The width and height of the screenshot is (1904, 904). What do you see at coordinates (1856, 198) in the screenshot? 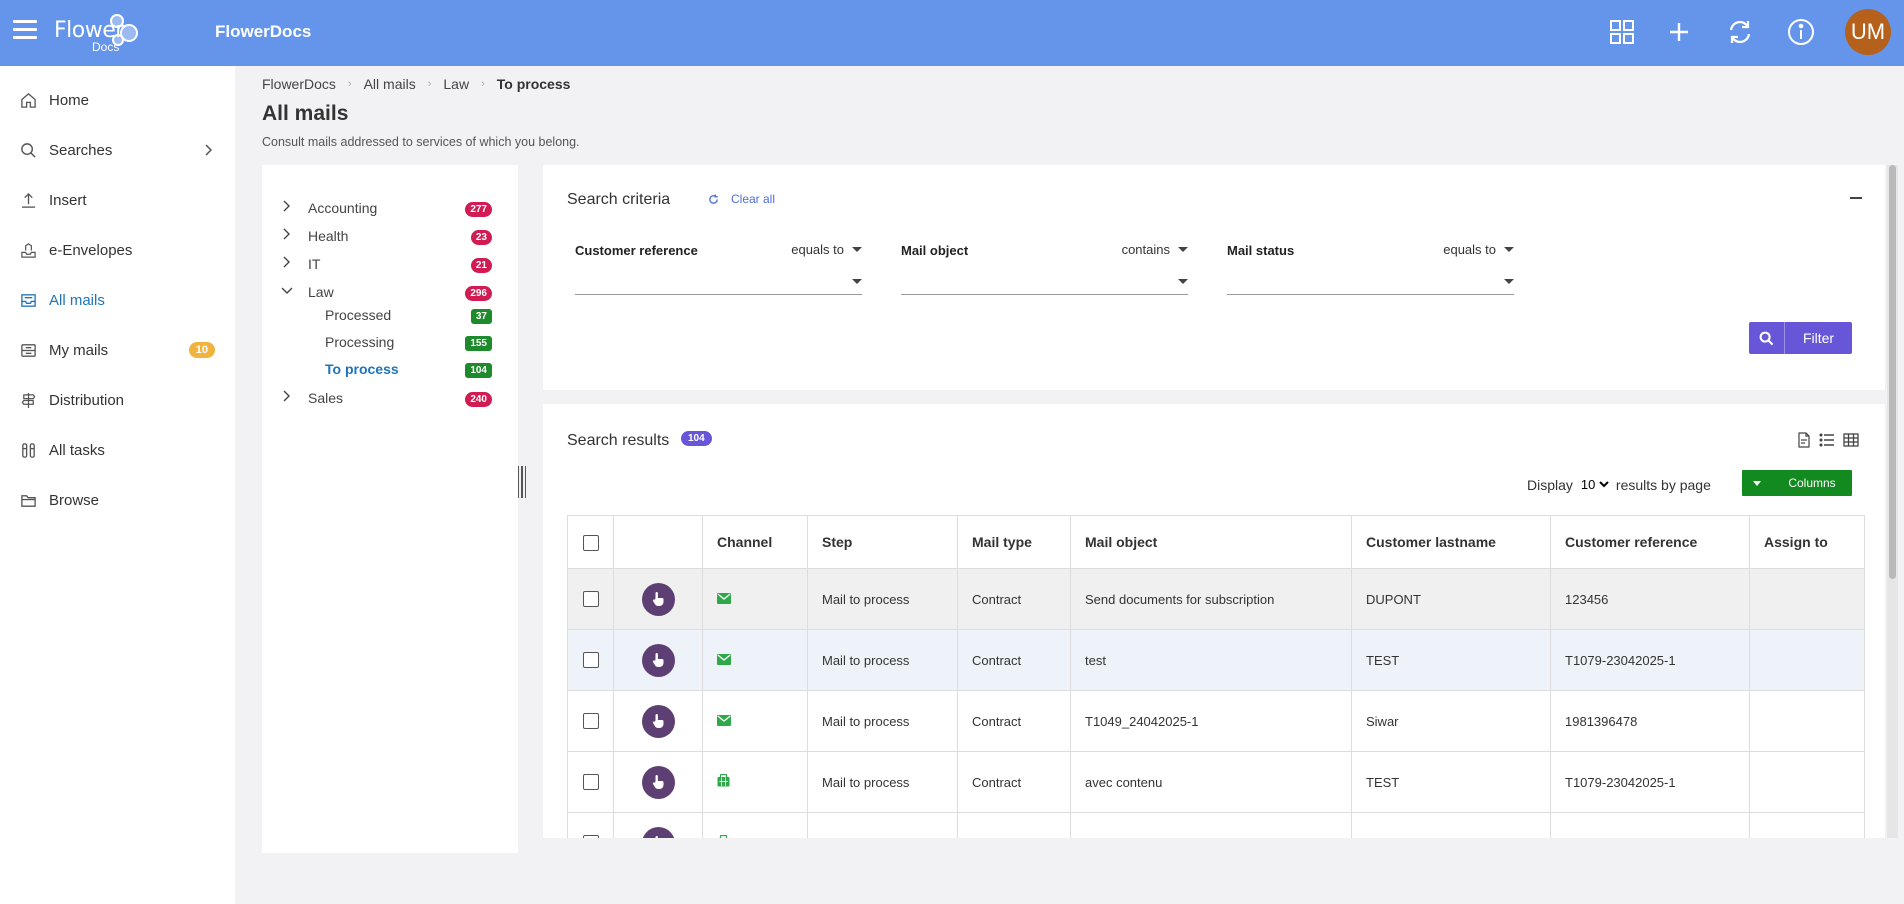
I see `collapse-icon` at bounding box center [1856, 198].